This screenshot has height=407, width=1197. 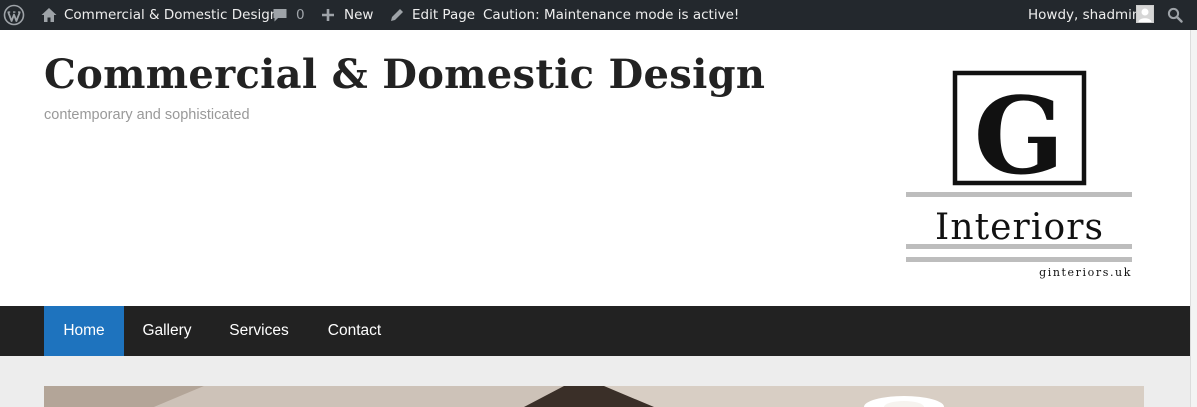 I want to click on nav-item-gallery: Gallery, so click(x=167, y=331).